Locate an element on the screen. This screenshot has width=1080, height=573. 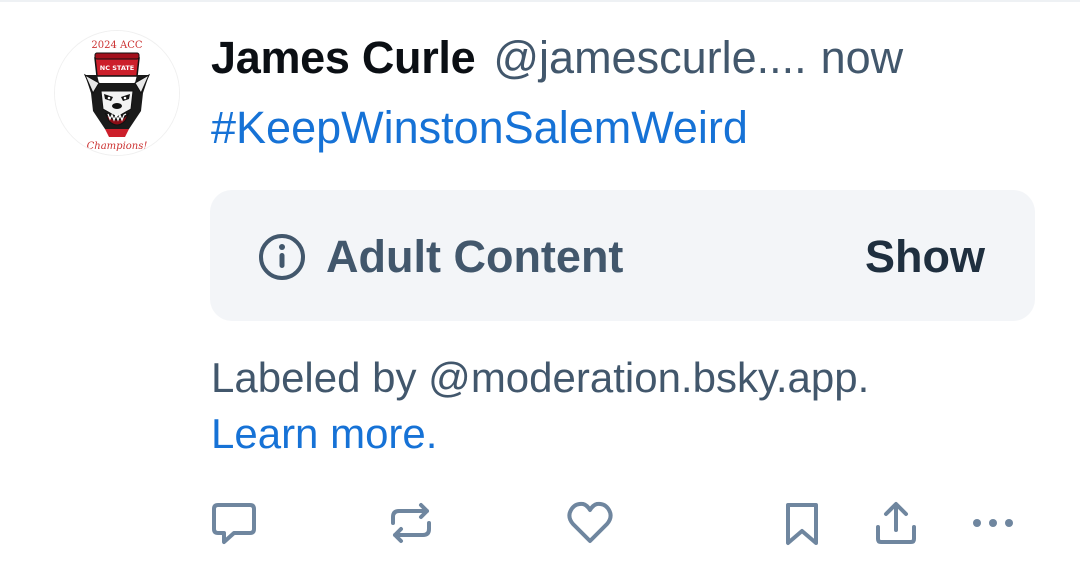
share-button is located at coordinates (896, 523).